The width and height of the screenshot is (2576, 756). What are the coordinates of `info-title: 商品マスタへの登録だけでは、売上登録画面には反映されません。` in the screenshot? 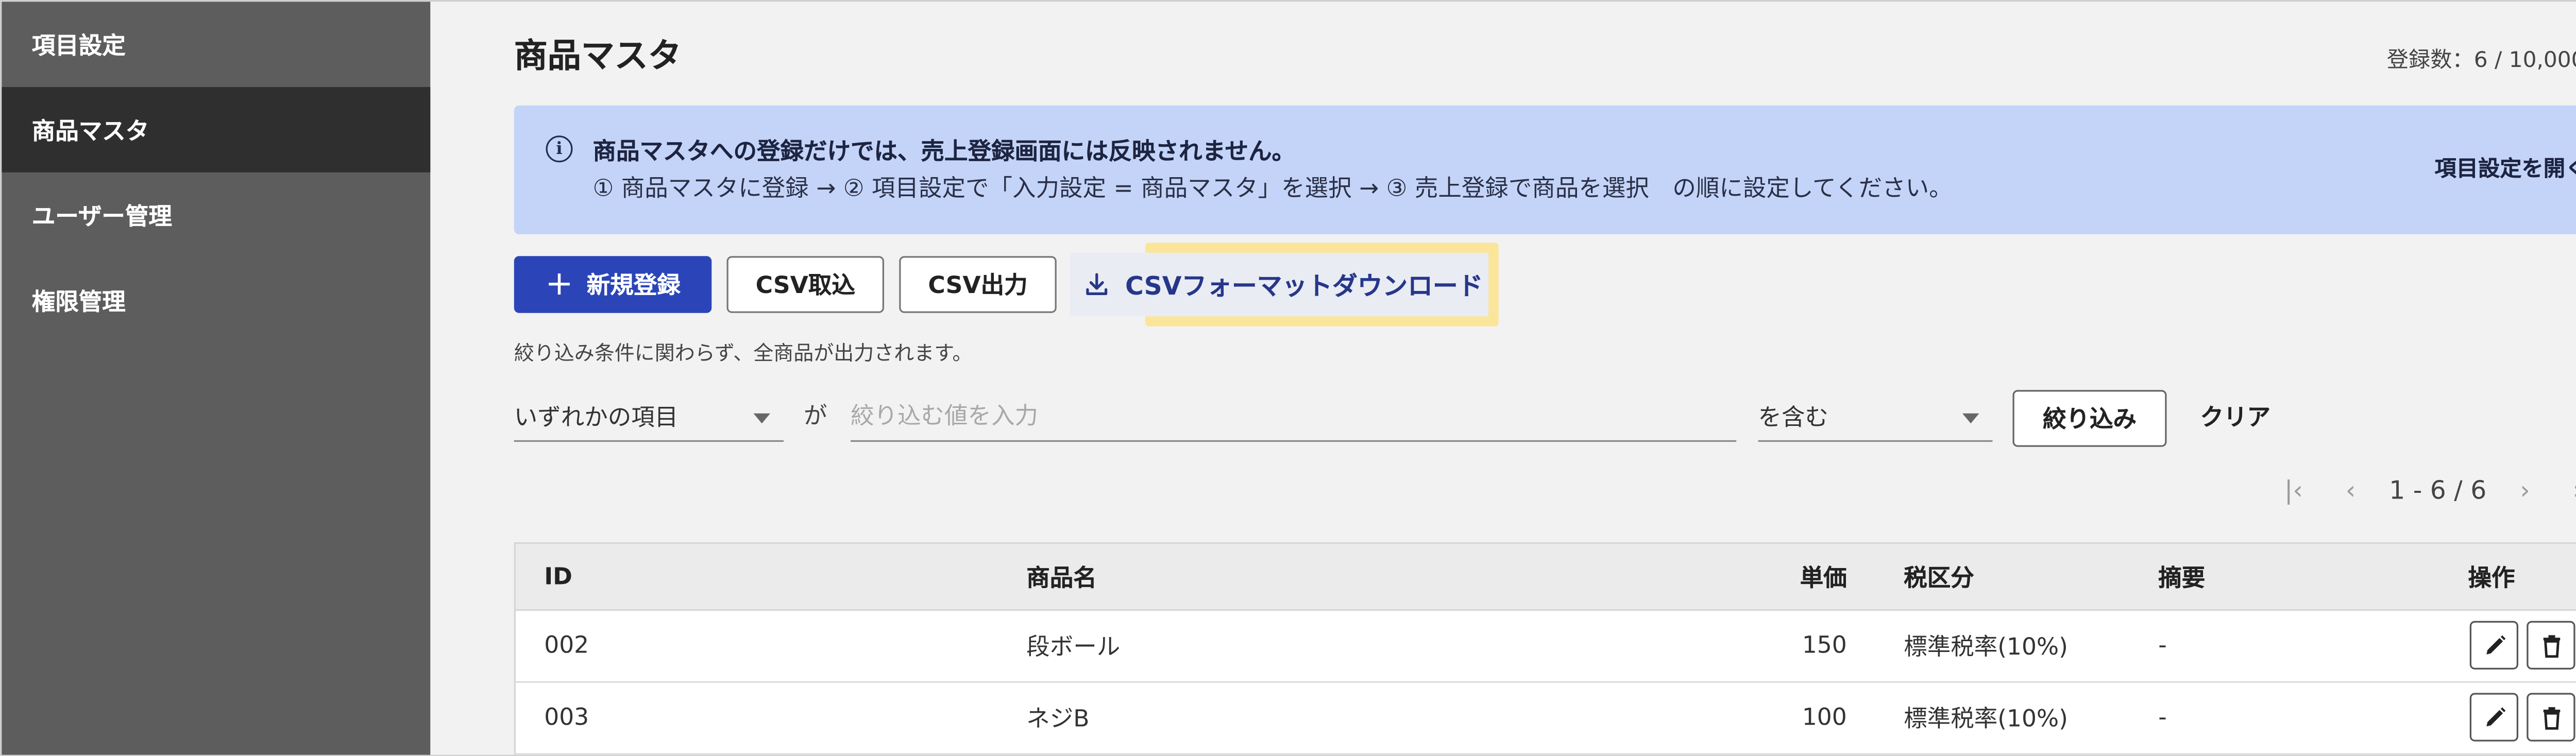 It's located at (944, 153).